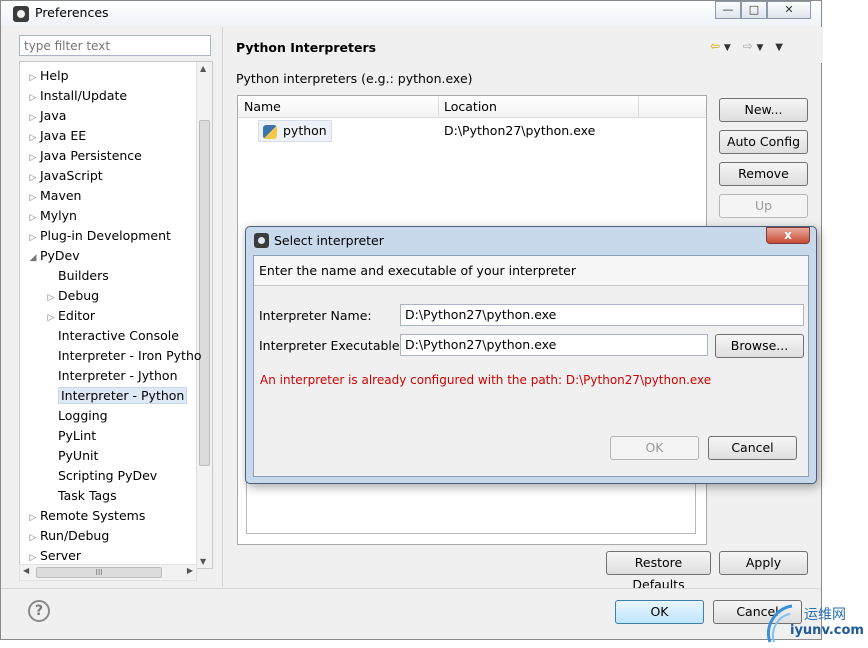 Image resolution: width=868 pixels, height=648 pixels. Describe the element at coordinates (789, 10) in the screenshot. I see `close-window-button: ✕` at that location.